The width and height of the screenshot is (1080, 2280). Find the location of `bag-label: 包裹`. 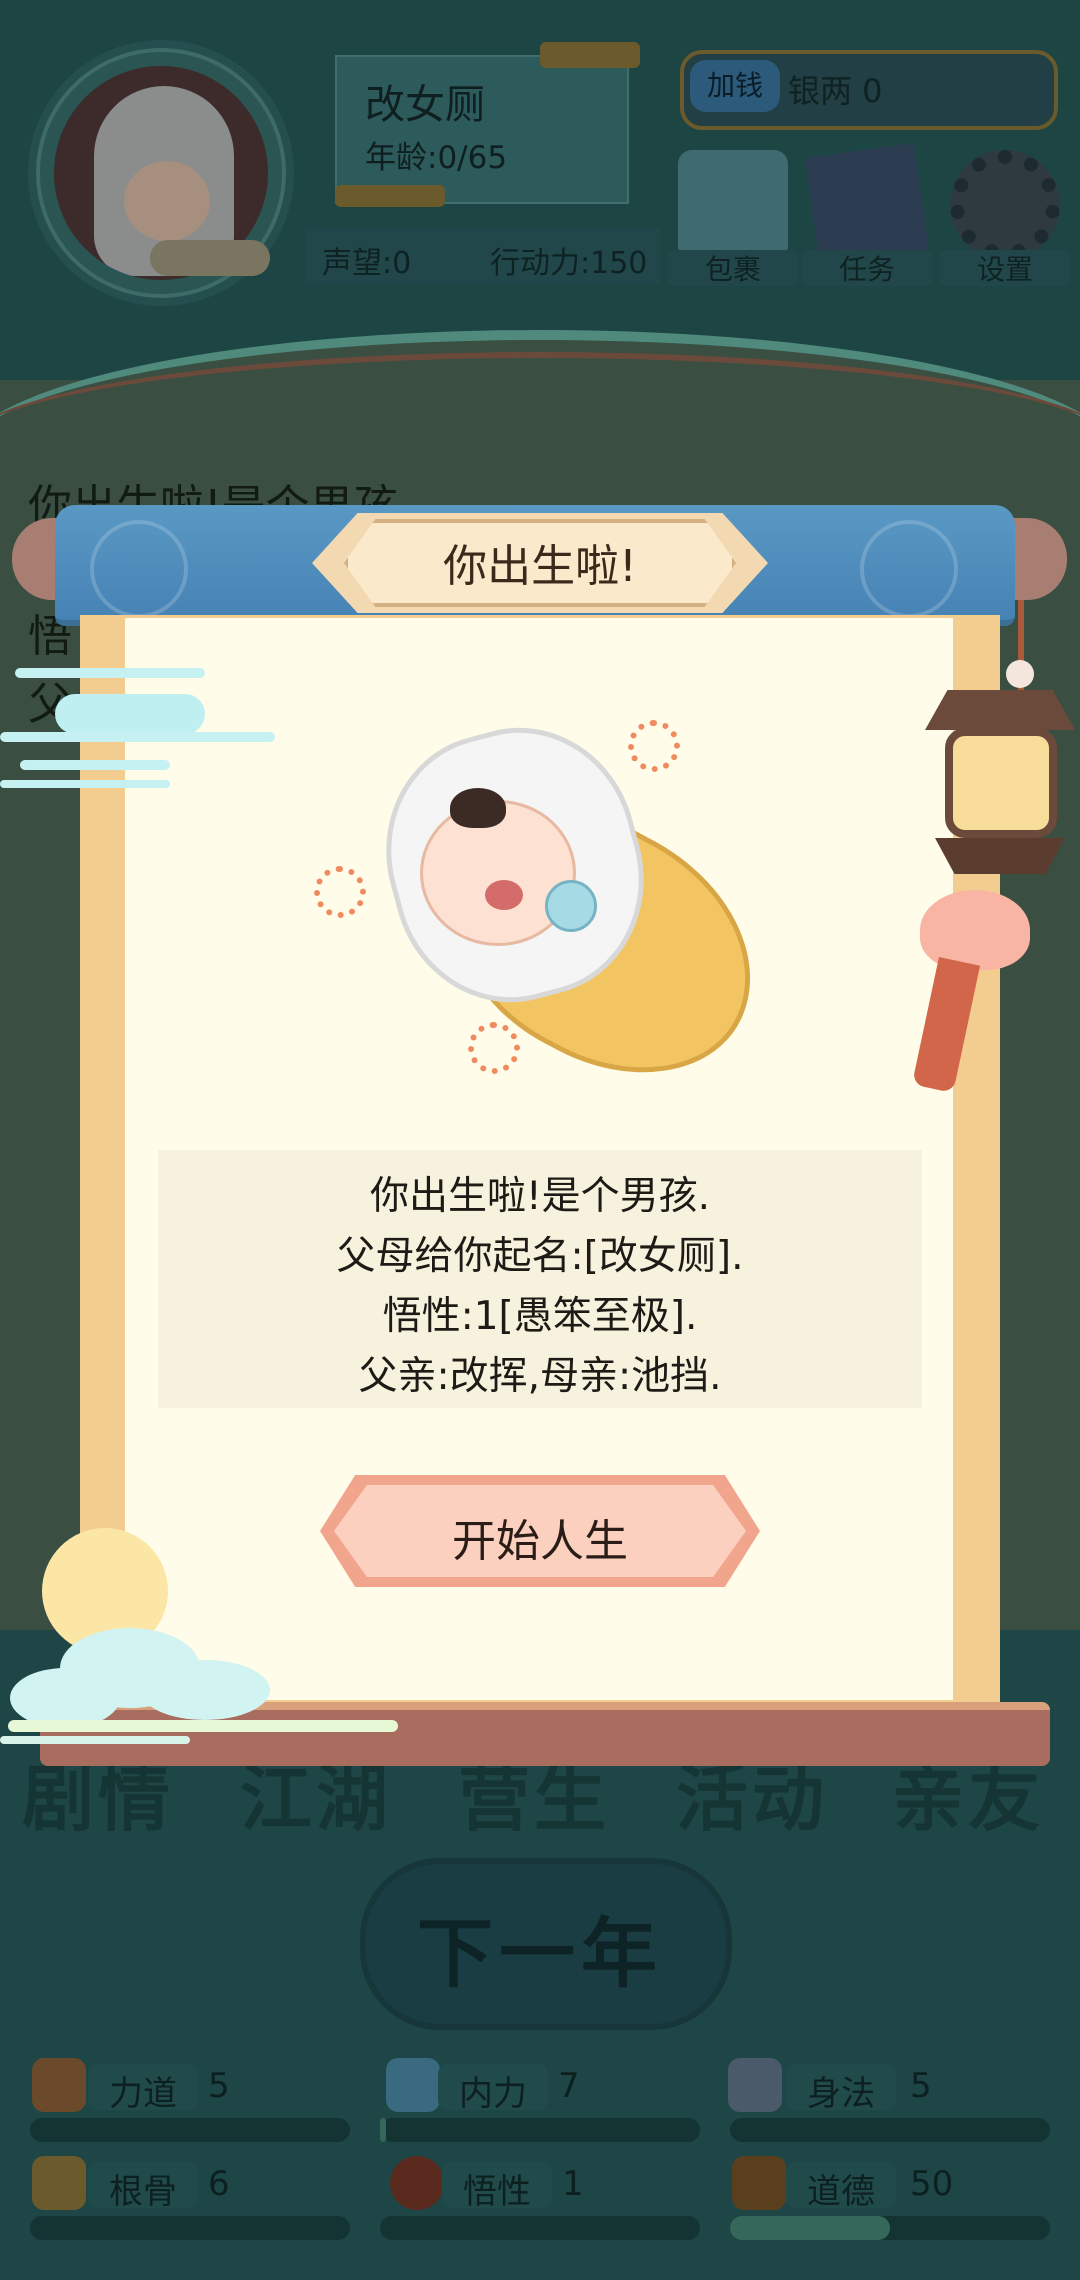

bag-label: 包裹 is located at coordinates (733, 268).